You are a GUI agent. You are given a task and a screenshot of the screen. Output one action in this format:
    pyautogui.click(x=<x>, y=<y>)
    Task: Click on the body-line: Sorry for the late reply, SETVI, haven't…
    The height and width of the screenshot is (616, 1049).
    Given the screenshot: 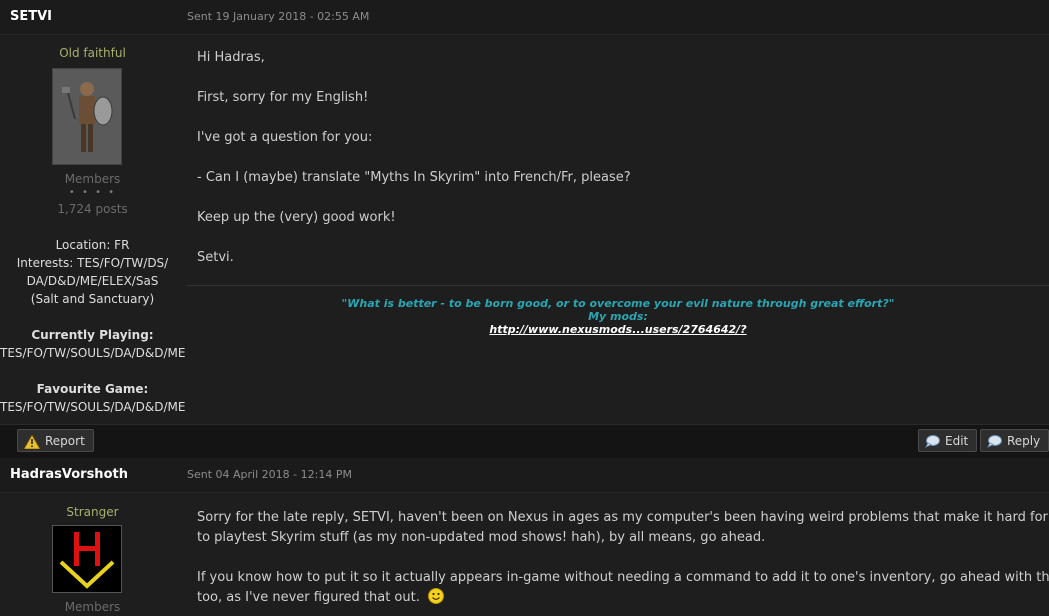 What is the action you would take?
    pyautogui.click(x=623, y=517)
    